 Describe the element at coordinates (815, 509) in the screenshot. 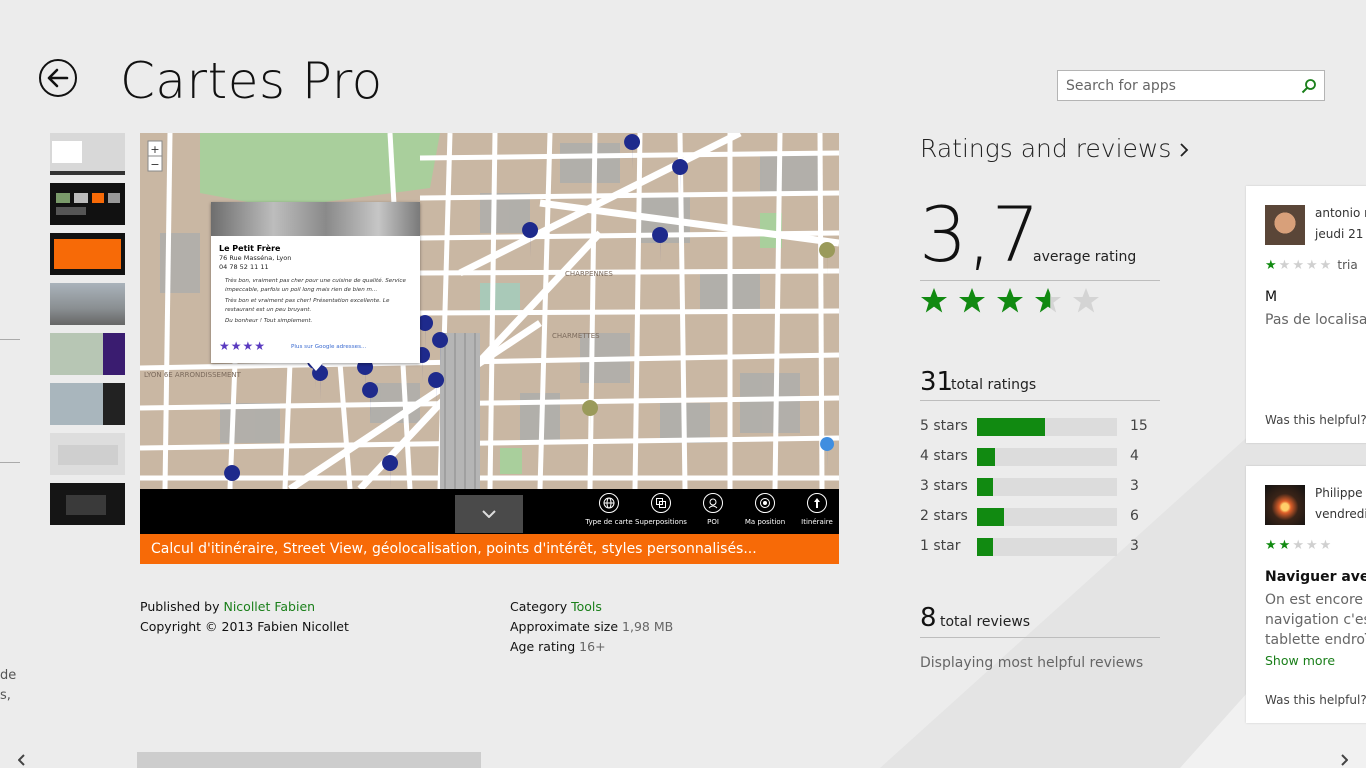

I see `toolbar-directions: Itinéraire` at that location.